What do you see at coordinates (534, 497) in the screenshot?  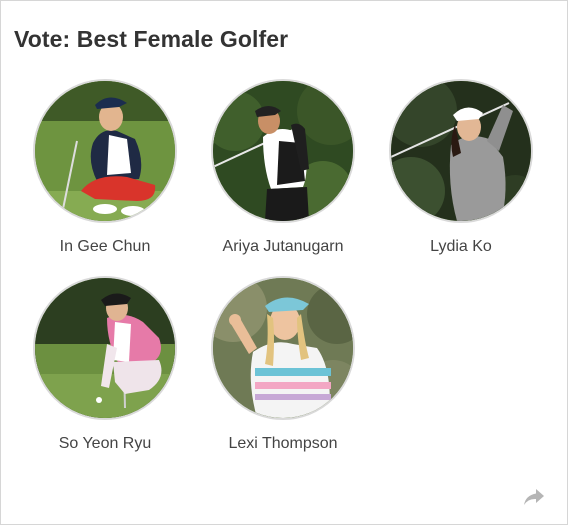 I see `share-arrow-icon` at bounding box center [534, 497].